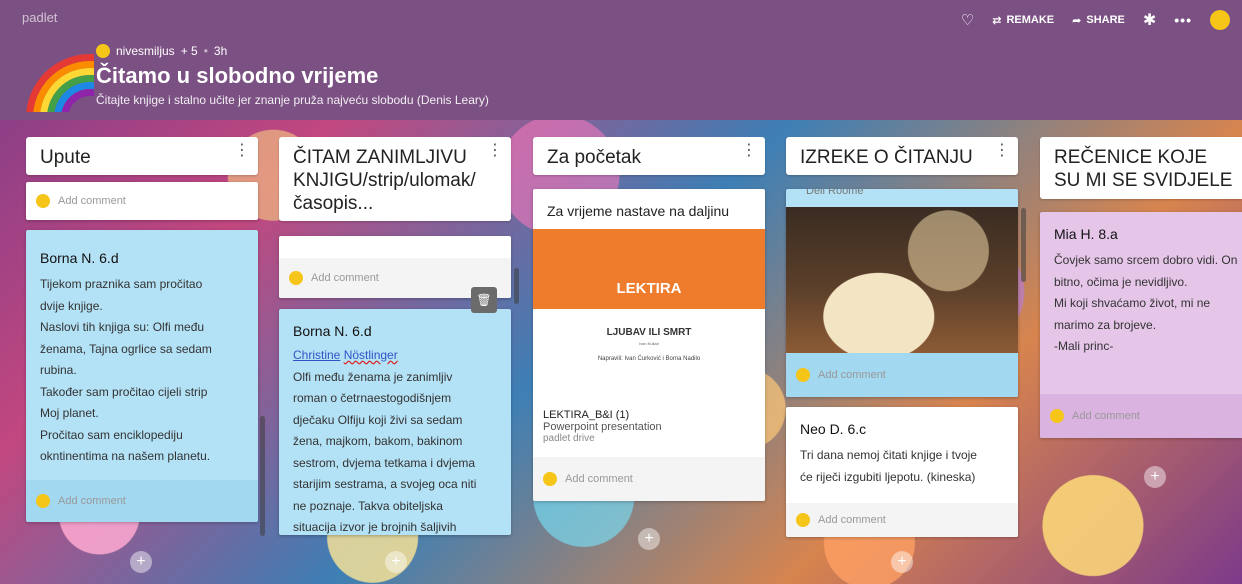  I want to click on contributors-count: + 5, so click(189, 51).